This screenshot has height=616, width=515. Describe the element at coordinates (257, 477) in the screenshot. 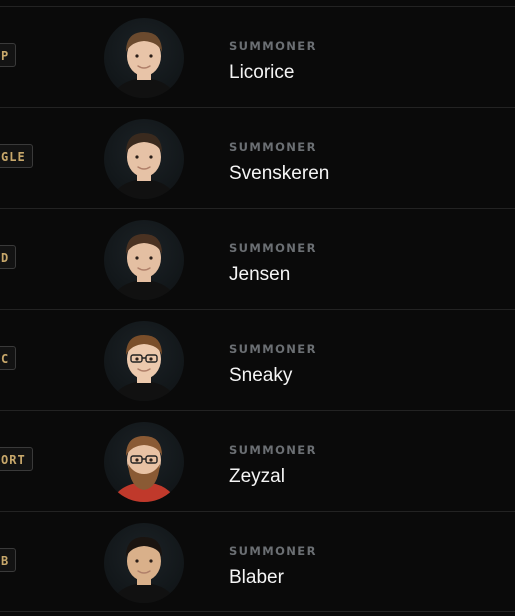

I see `summoner-name: Zeyzal` at that location.